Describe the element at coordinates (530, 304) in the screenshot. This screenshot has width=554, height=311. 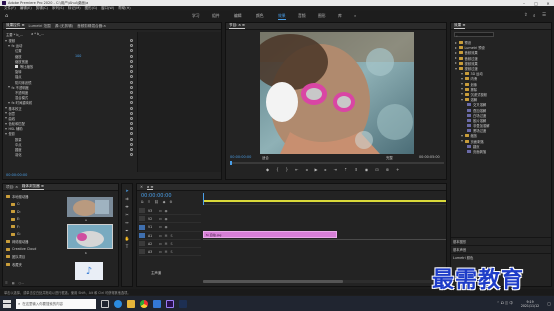
I see `taskbar-clock: 9:19 2021/11/12` at that location.